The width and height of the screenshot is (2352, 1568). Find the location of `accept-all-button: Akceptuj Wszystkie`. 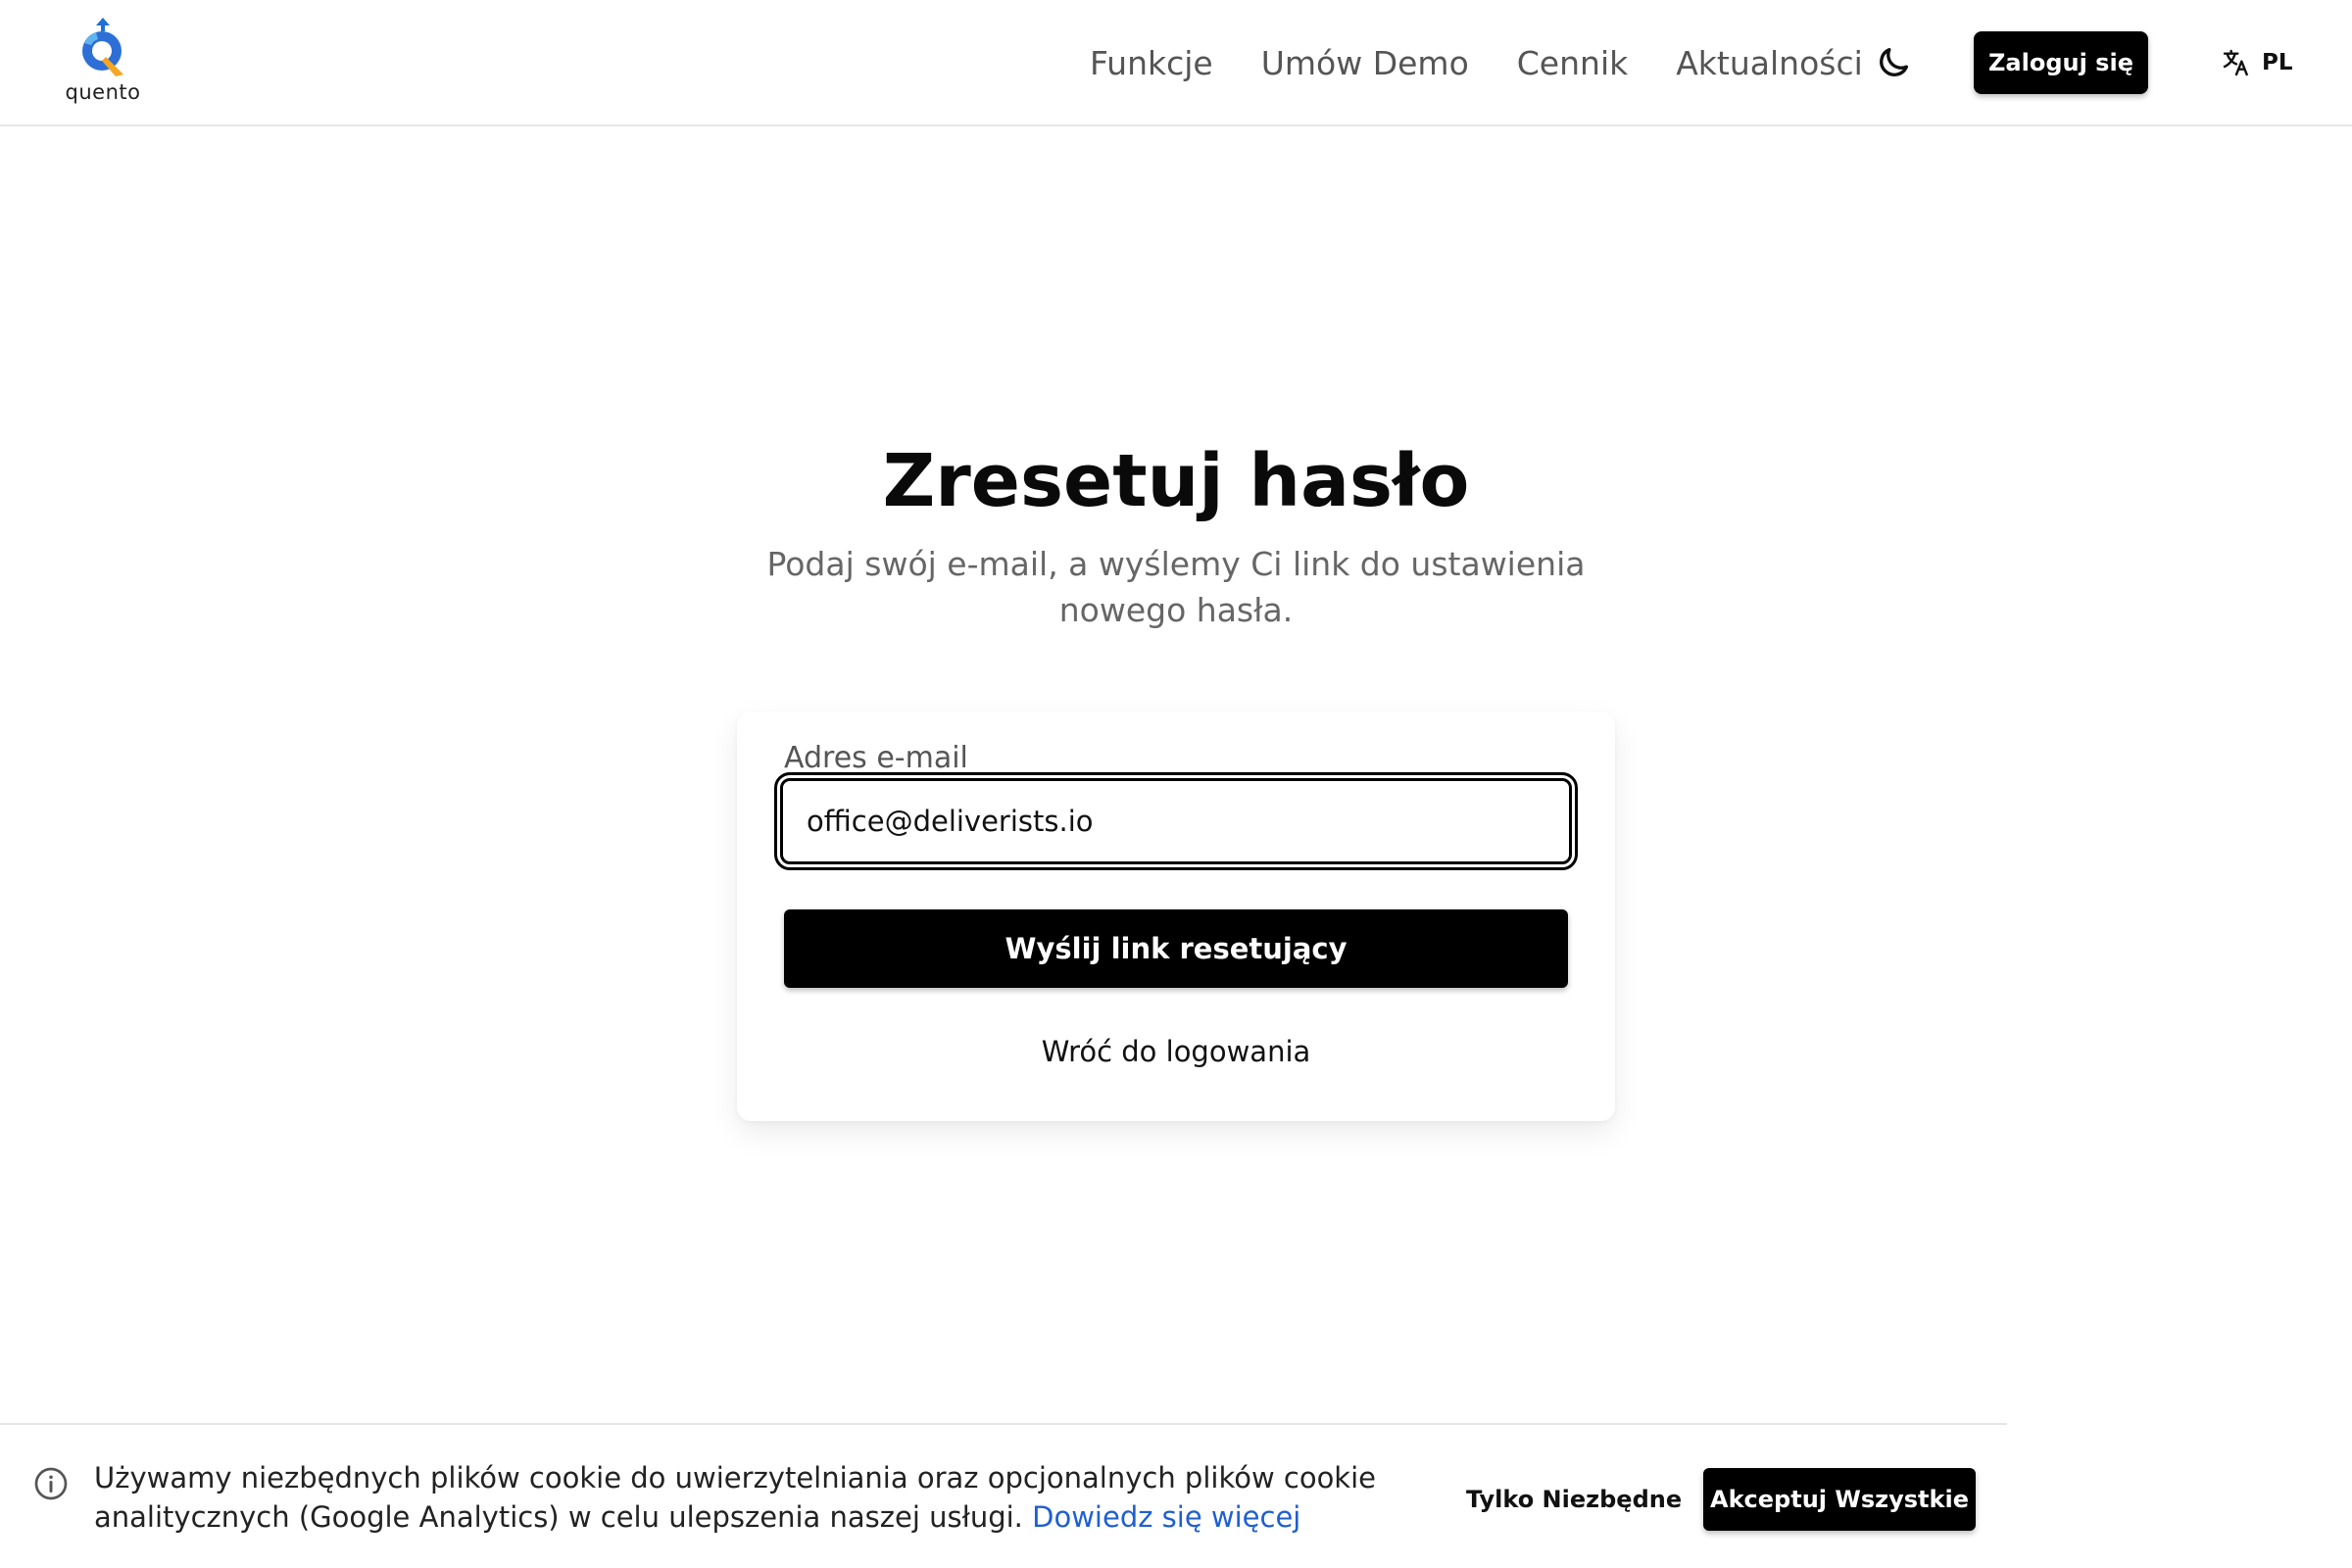

accept-all-button: Akceptuj Wszystkie is located at coordinates (1839, 1499).